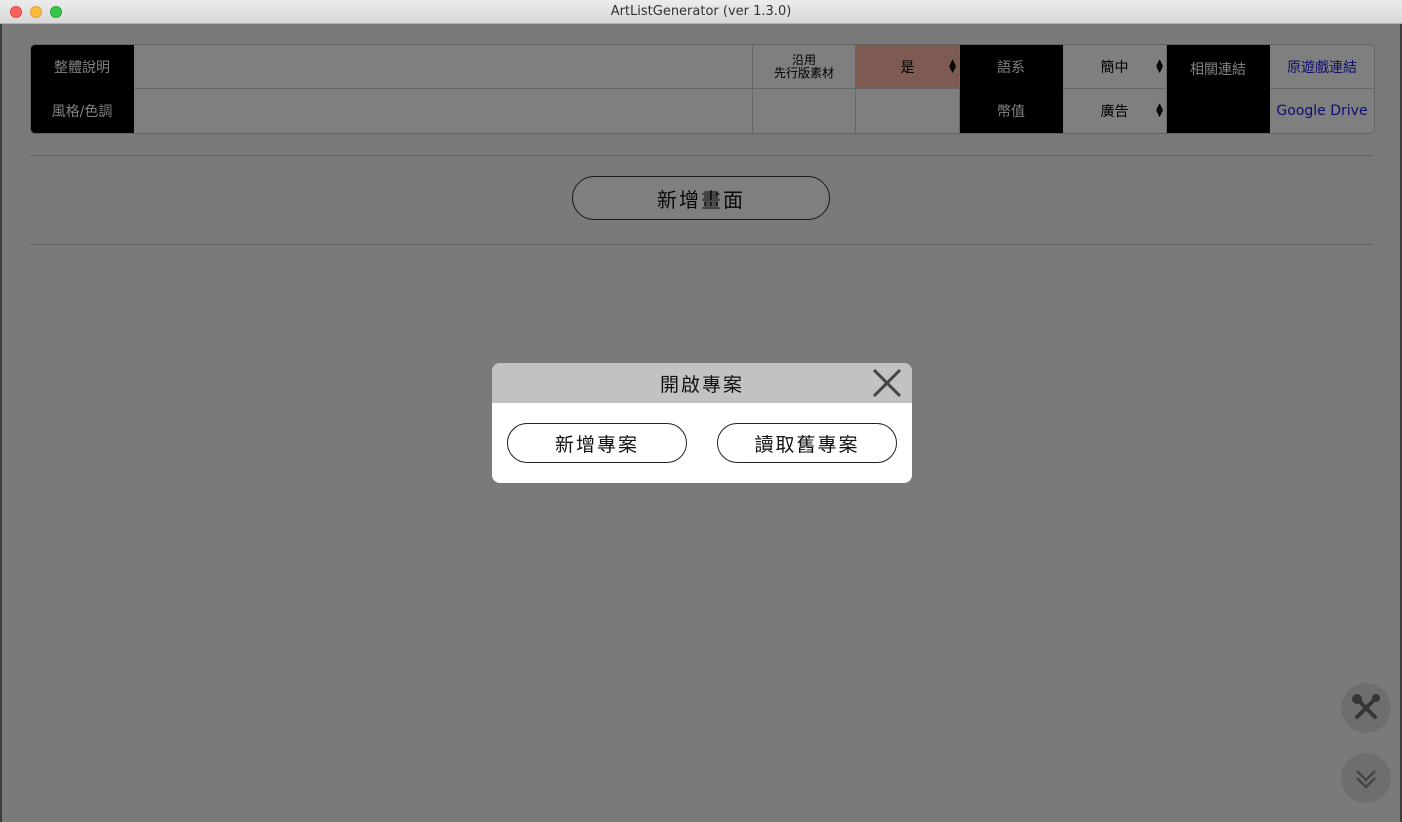 The height and width of the screenshot is (822, 1402). What do you see at coordinates (597, 443) in the screenshot?
I see `new-project-button: 新增專案` at bounding box center [597, 443].